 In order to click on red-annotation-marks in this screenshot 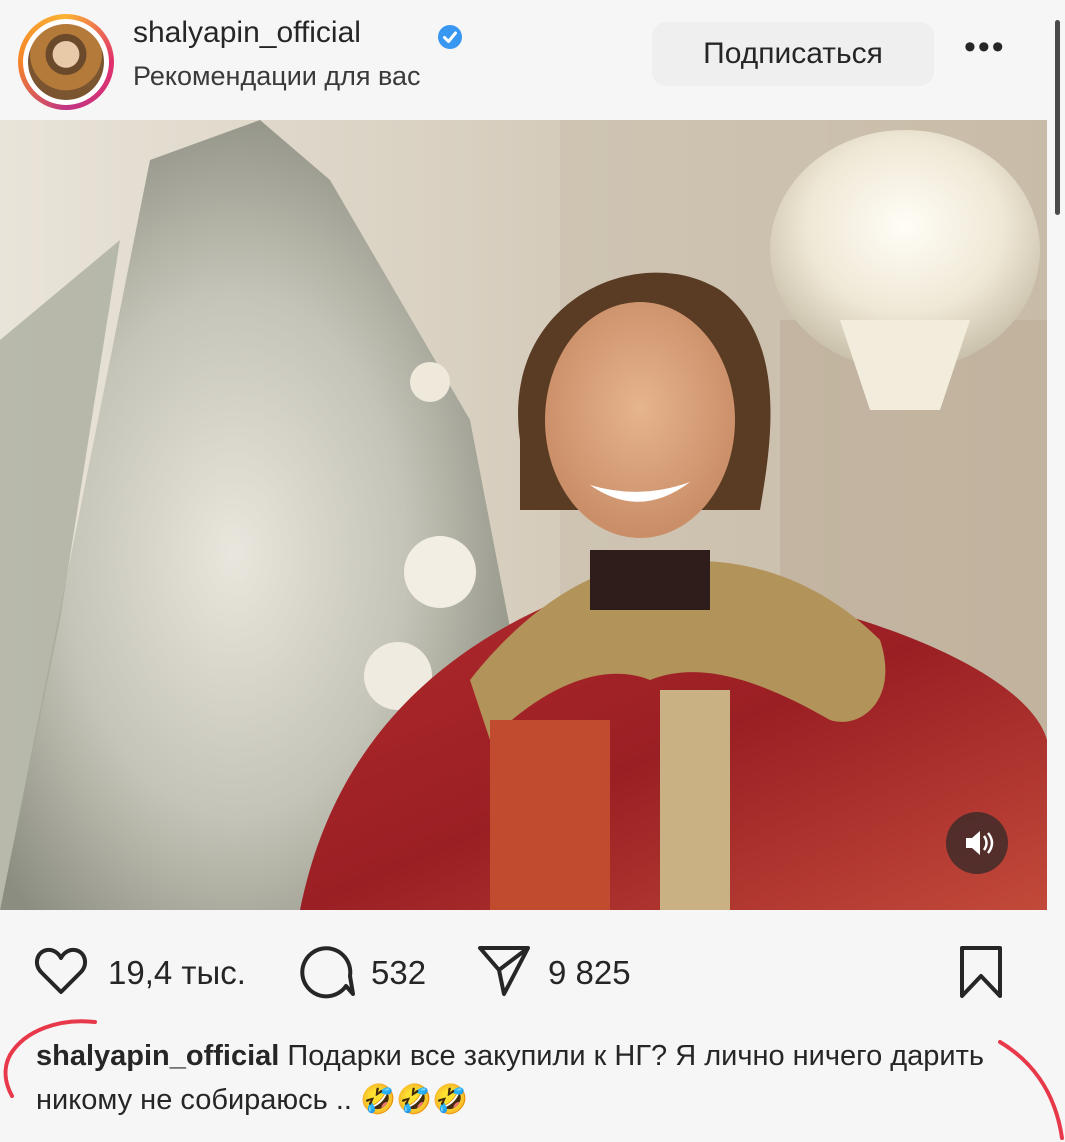, I will do `click(533, 1079)`.